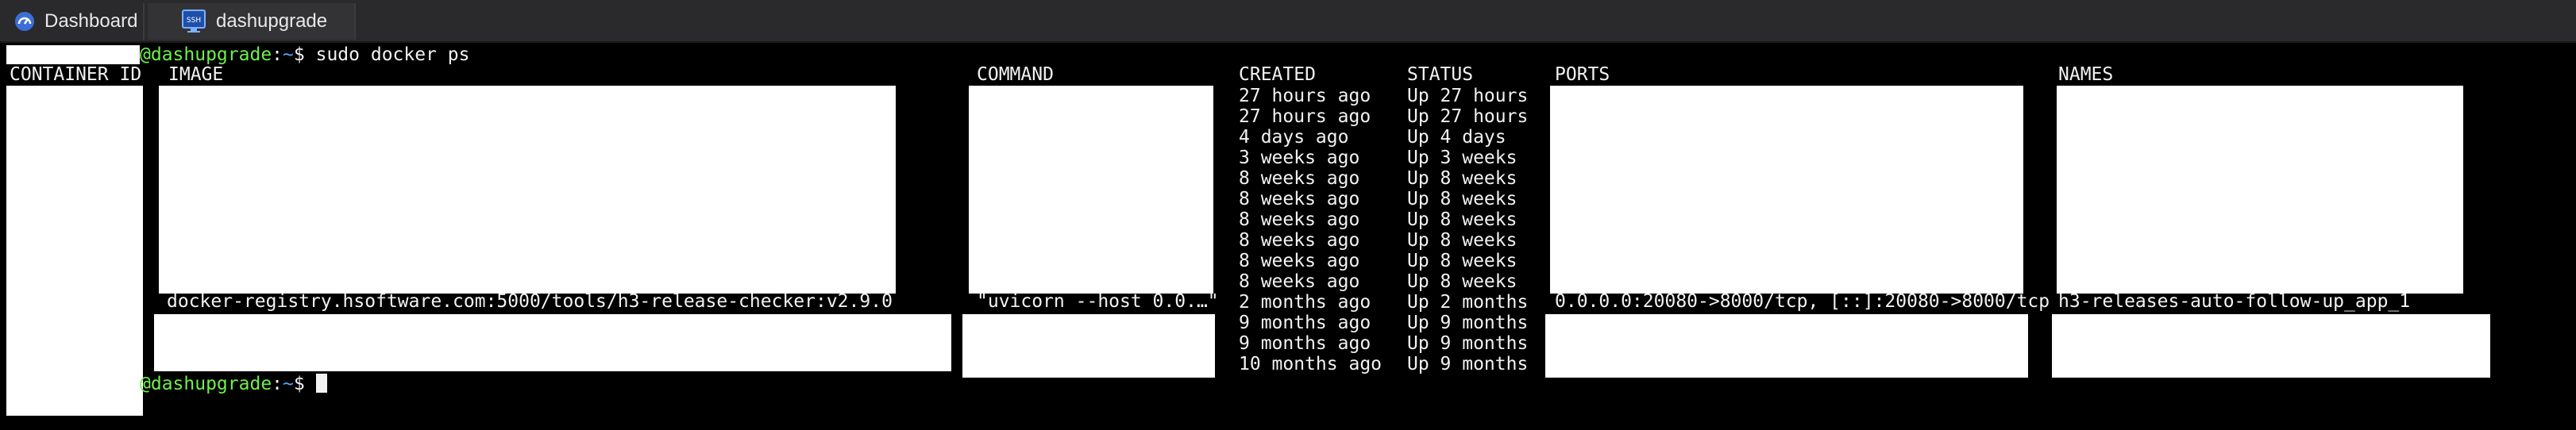 Image resolution: width=2576 pixels, height=430 pixels. I want to click on text-cursor, so click(321, 384).